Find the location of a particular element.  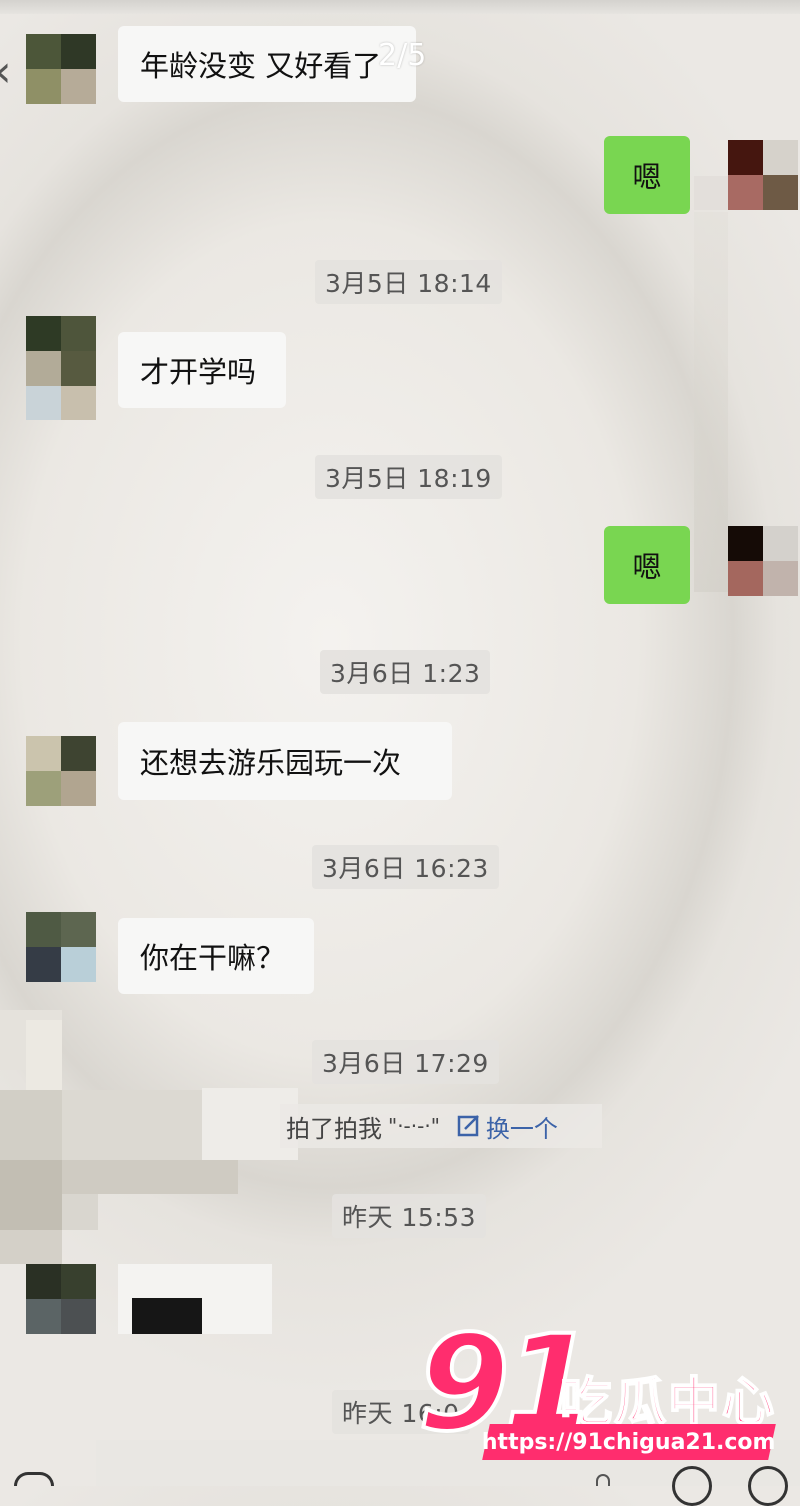

timestamp: 3月6日 1:23 is located at coordinates (405, 672).